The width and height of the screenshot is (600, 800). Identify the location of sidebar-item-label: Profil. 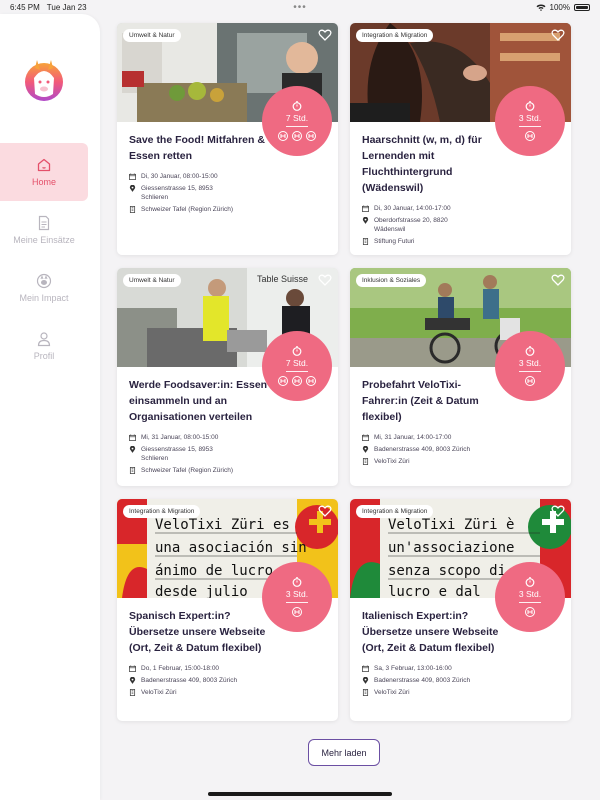
(44, 356).